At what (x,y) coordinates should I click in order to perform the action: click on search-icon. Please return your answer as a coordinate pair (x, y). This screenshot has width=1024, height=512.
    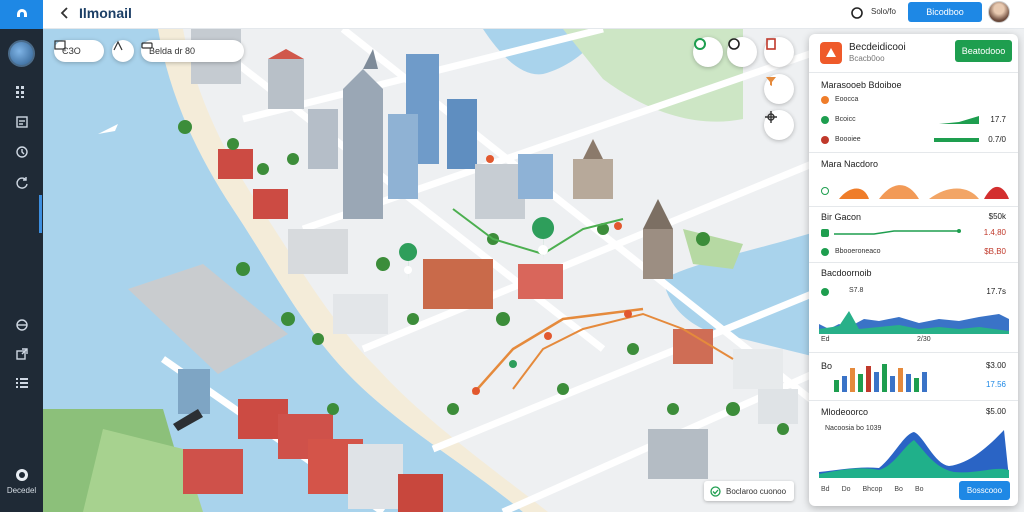
    Looking at the image, I should click on (857, 13).